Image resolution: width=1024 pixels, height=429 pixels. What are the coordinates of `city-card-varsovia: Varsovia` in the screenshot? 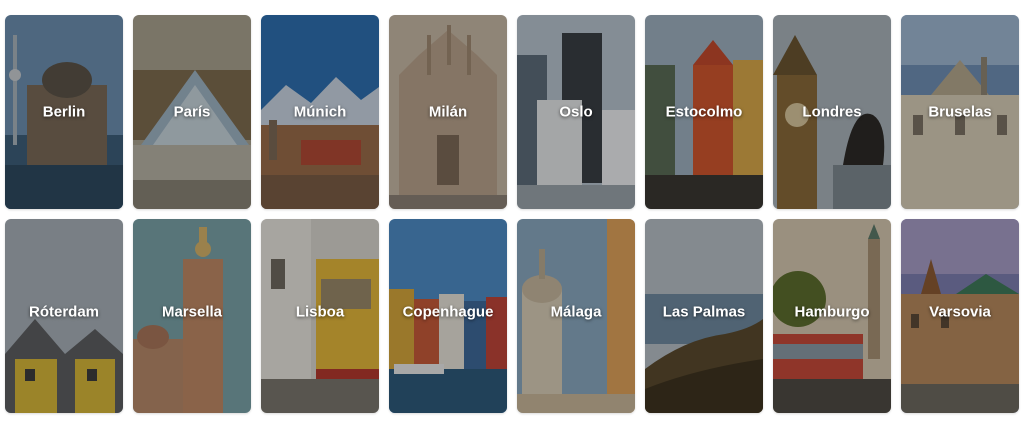 It's located at (960, 316).